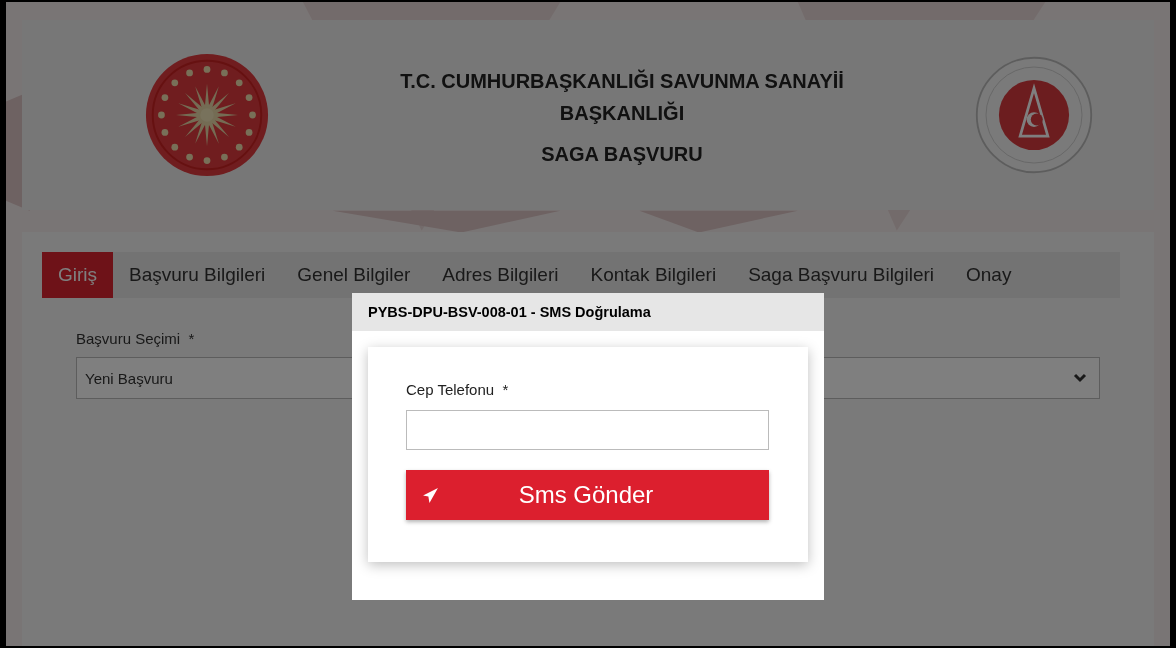 The height and width of the screenshot is (648, 1176). Describe the element at coordinates (458, 389) in the screenshot. I see `field-label: Cep Telefonu *` at that location.